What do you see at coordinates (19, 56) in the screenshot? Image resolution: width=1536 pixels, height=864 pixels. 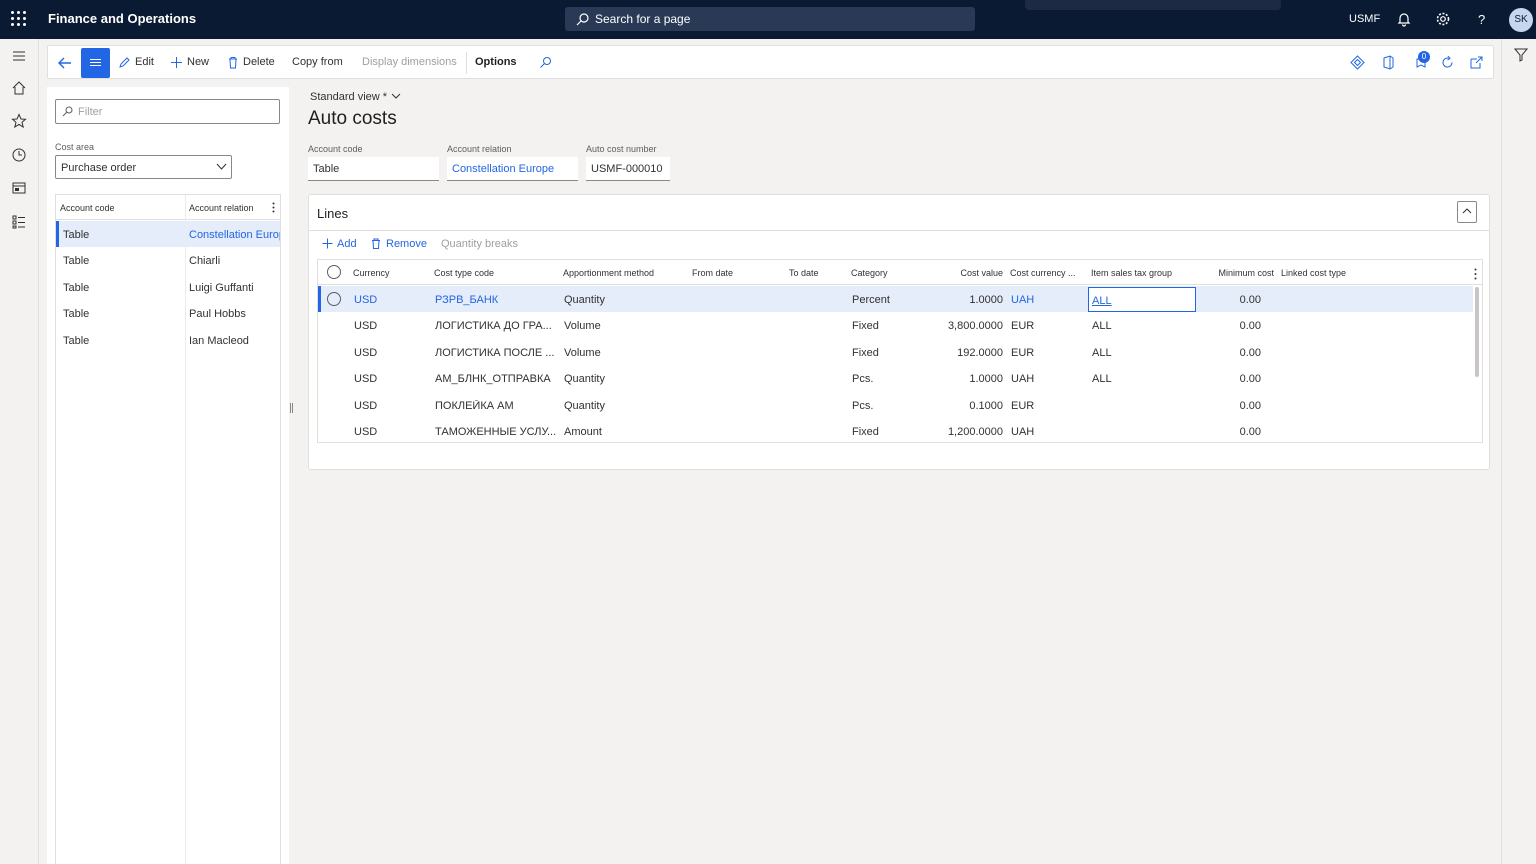 I see `hamburger-icon` at bounding box center [19, 56].